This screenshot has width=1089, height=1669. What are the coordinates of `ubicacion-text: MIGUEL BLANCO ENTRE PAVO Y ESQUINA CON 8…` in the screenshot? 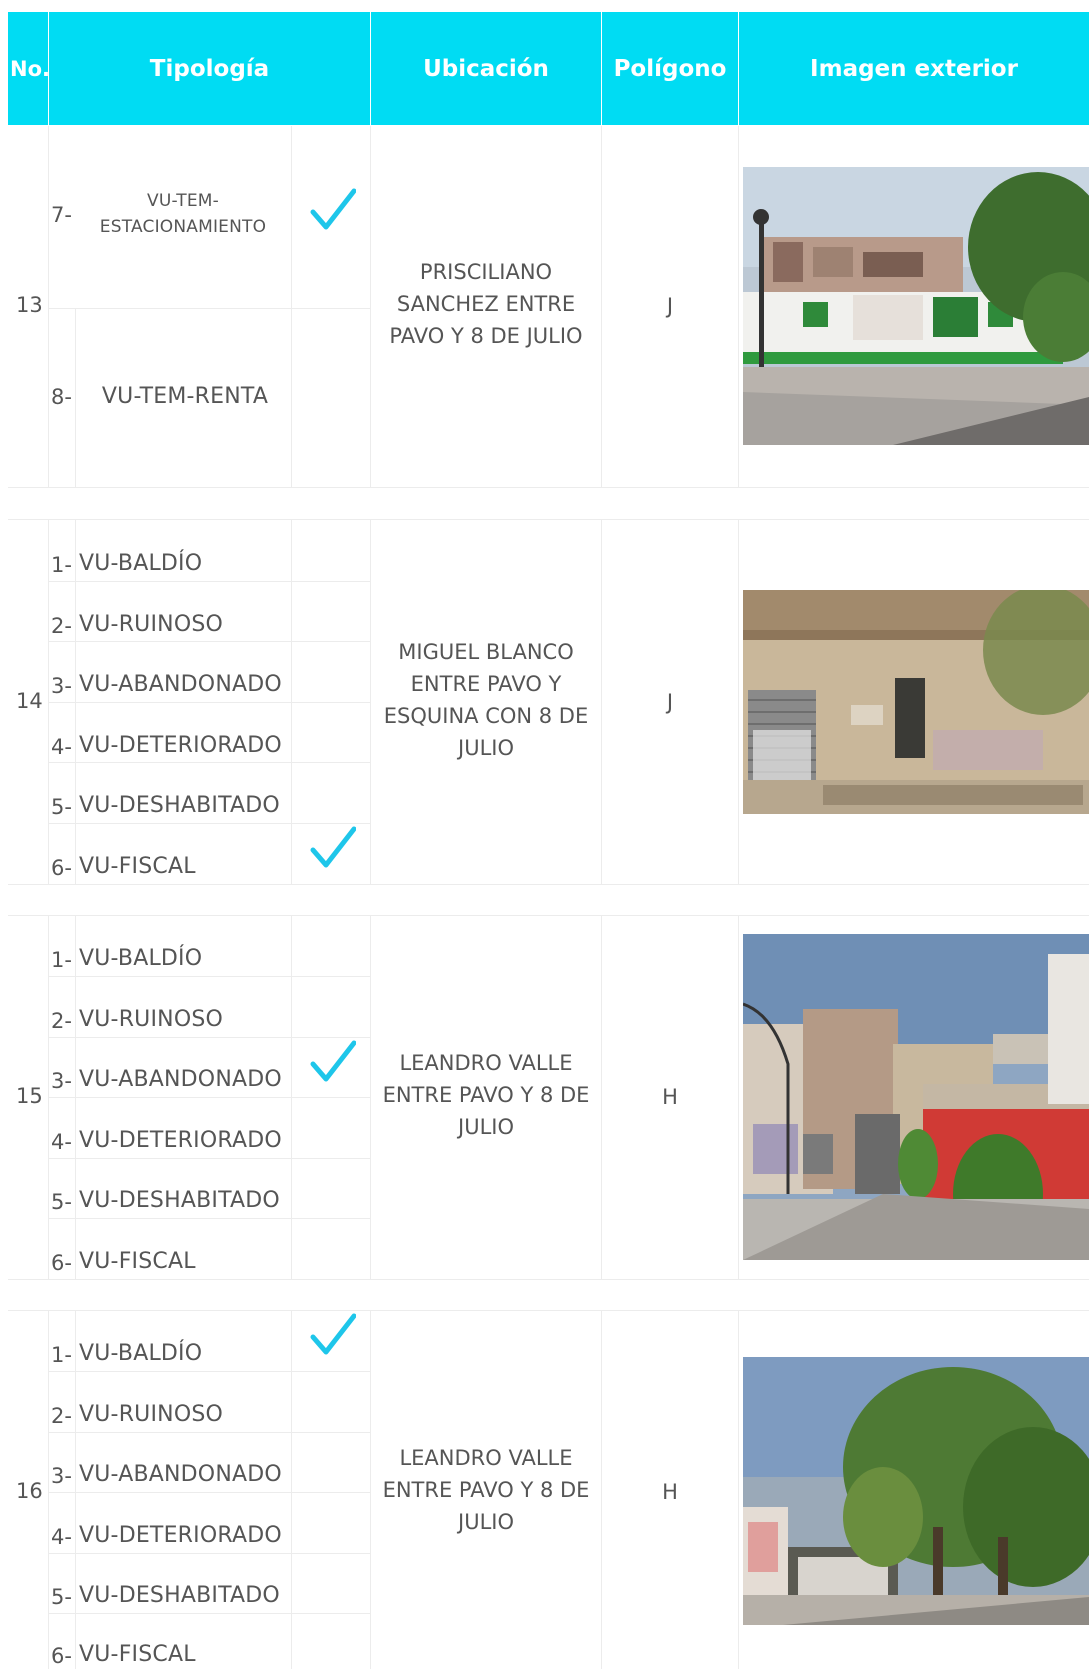 It's located at (486, 700).